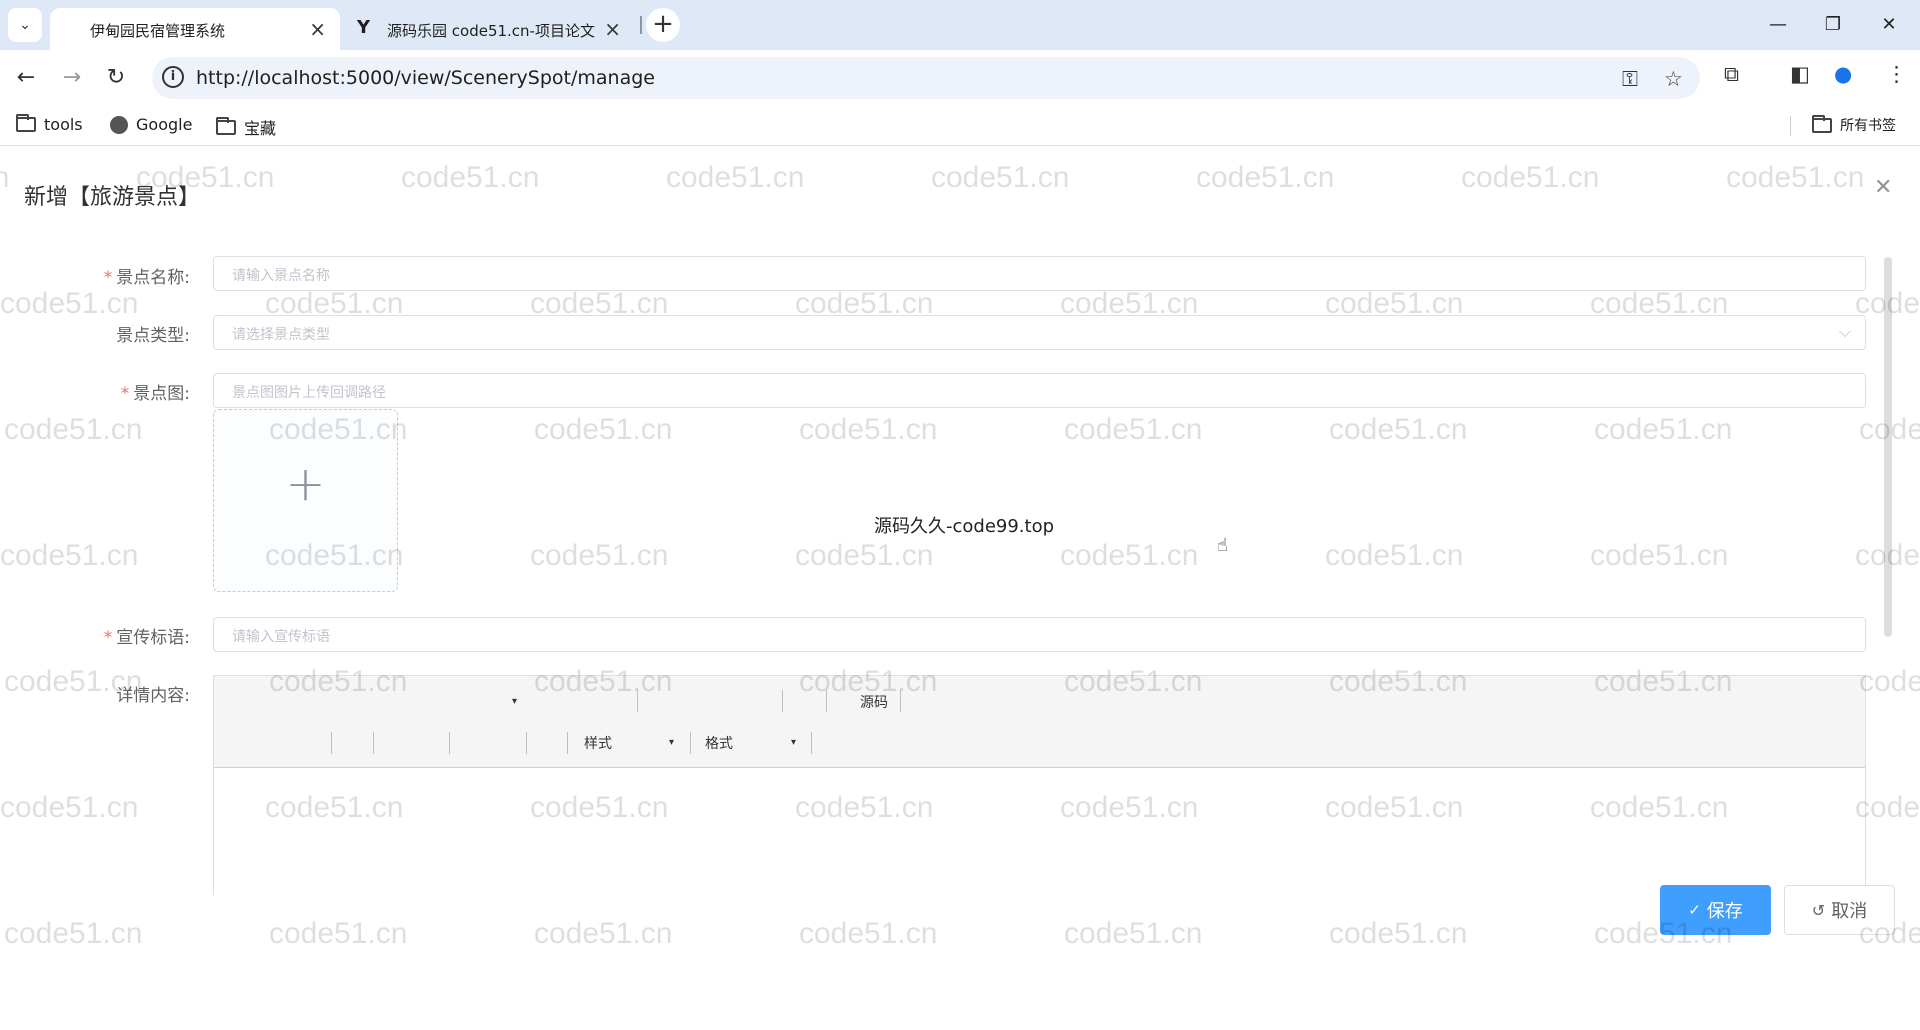 The width and height of the screenshot is (1920, 1030). I want to click on style-dropdown: 样式, so click(598, 743).